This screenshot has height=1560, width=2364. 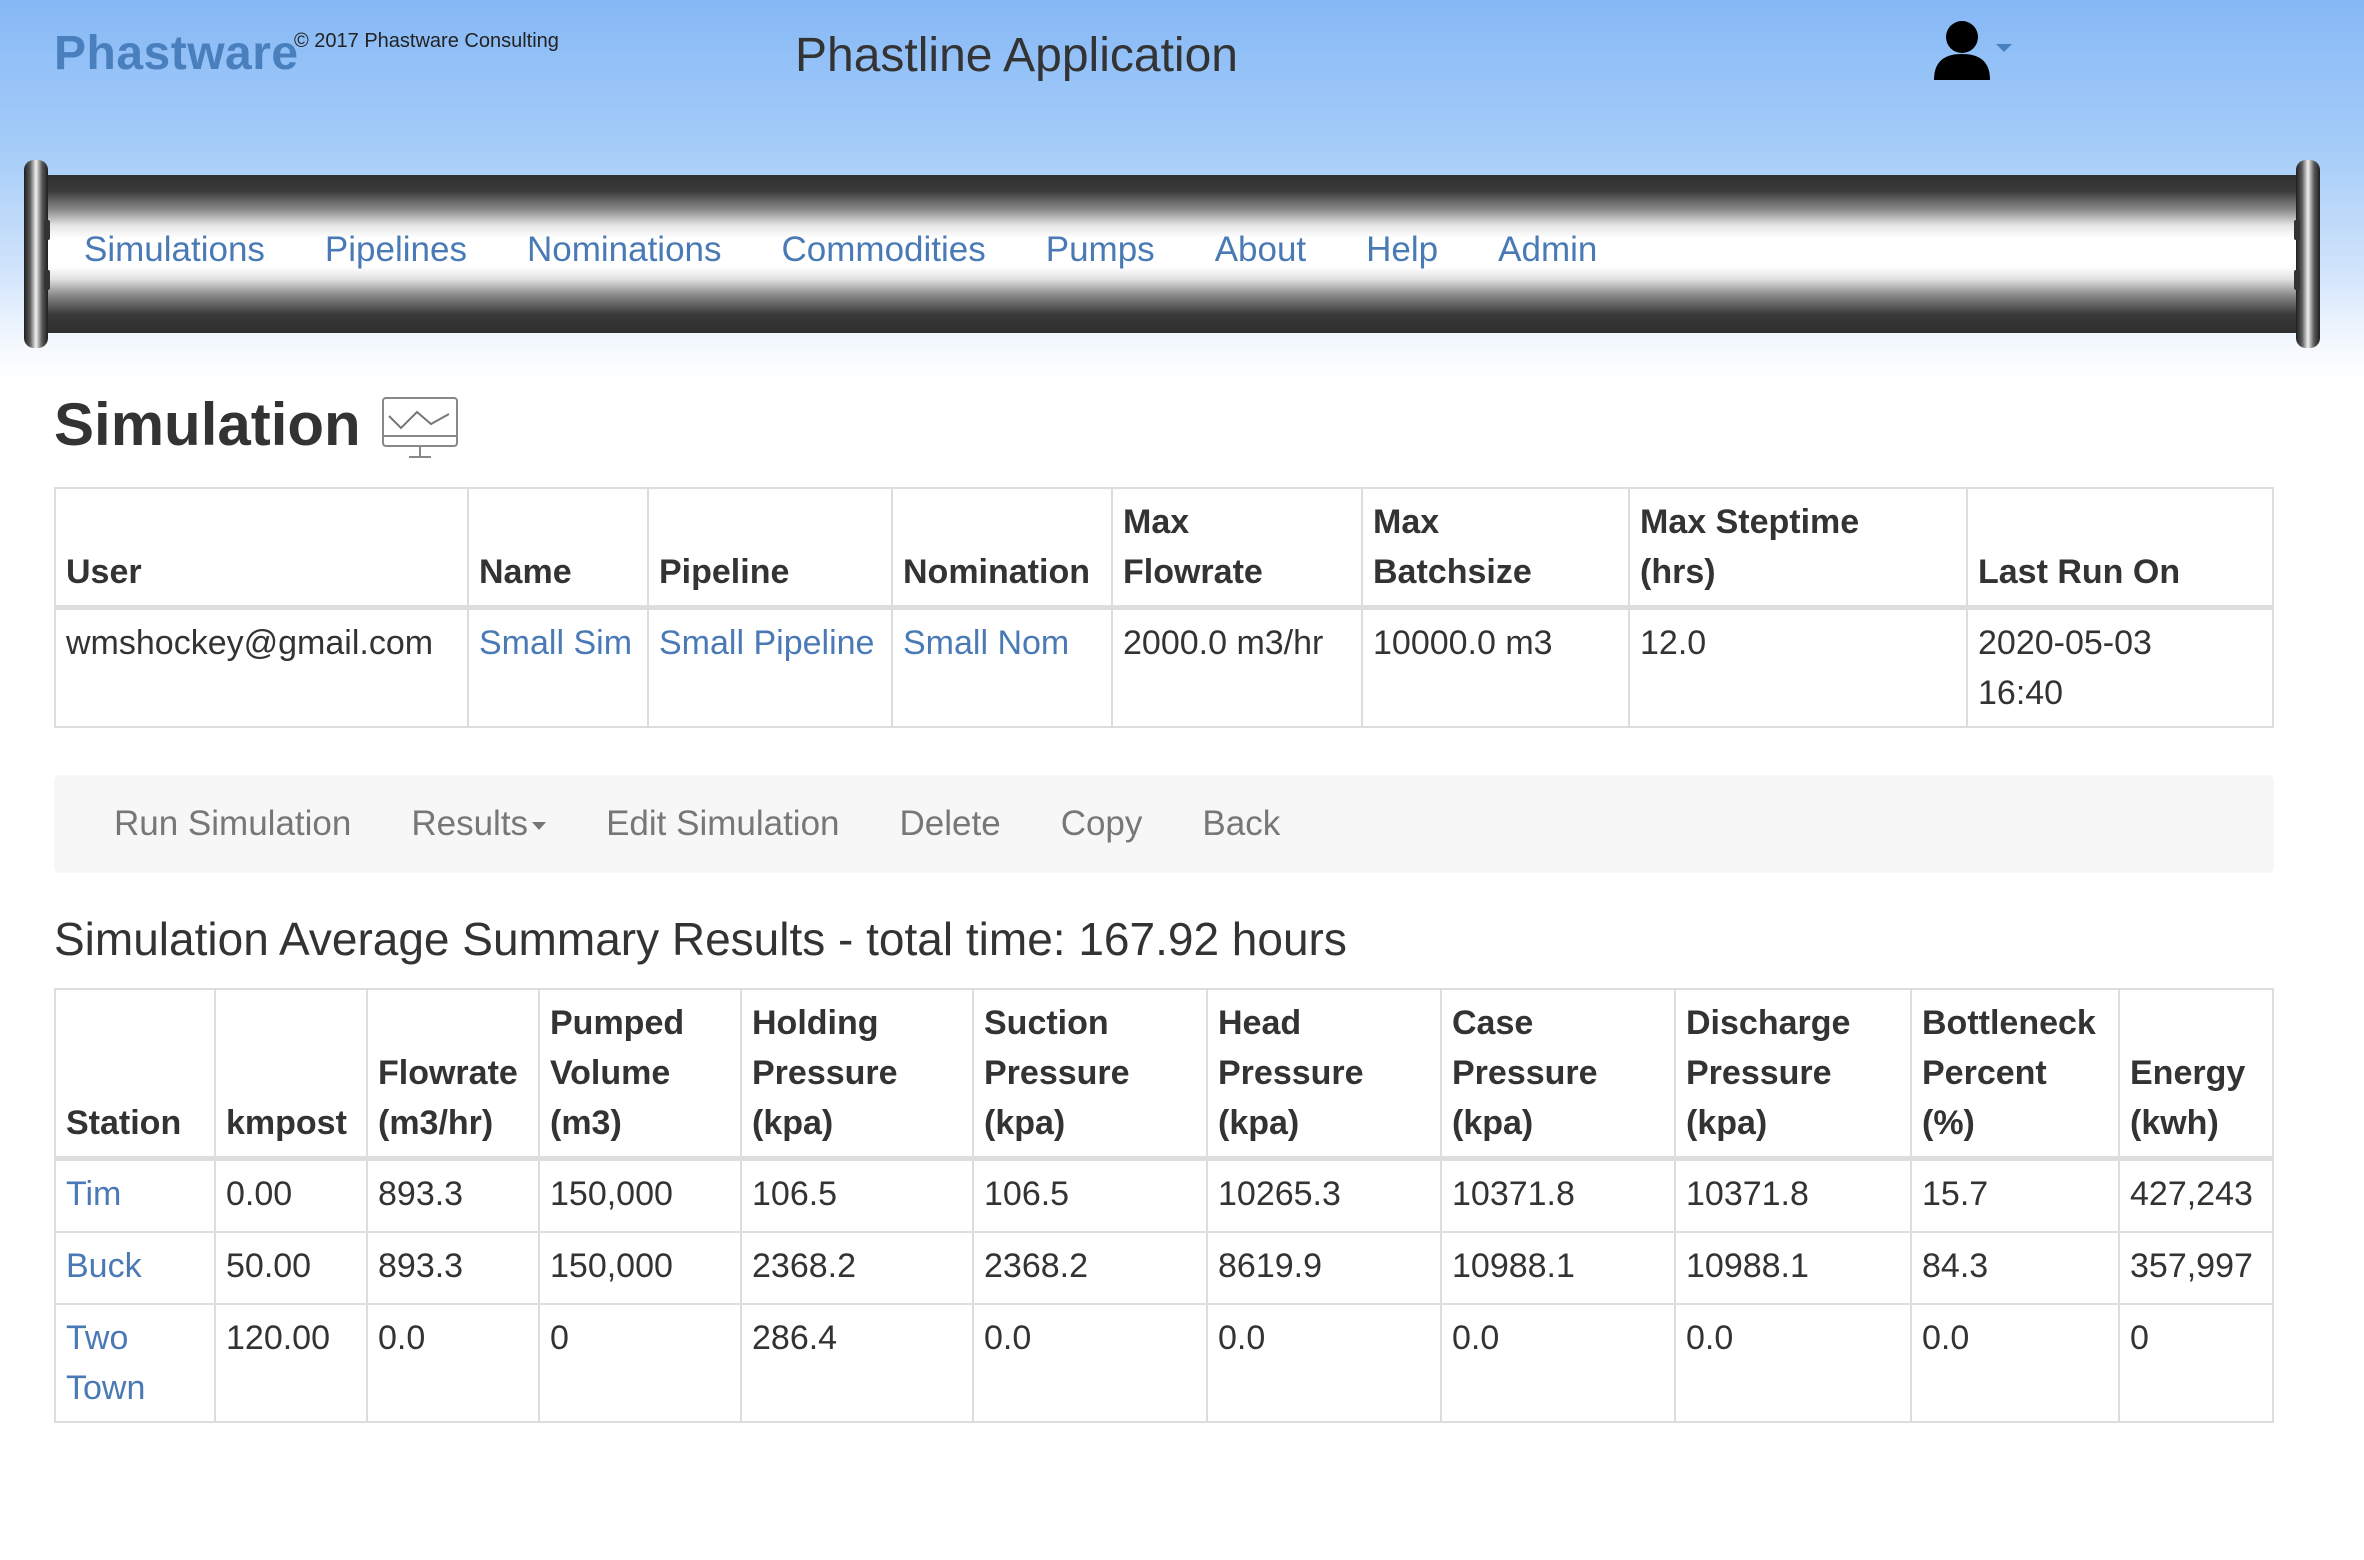 I want to click on nav-admin: Admin, so click(x=1547, y=250).